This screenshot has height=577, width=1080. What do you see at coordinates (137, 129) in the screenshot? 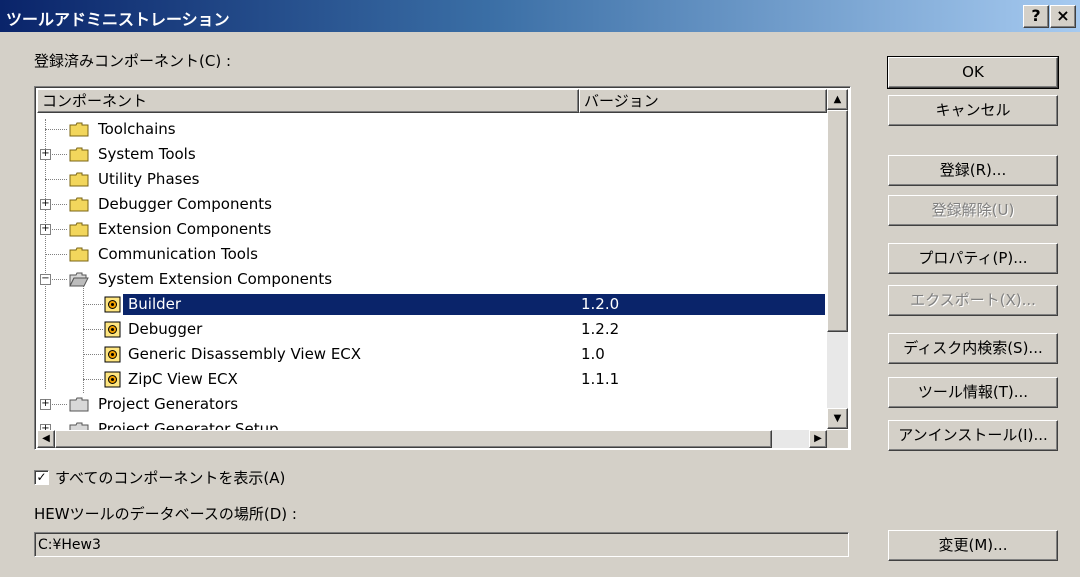
I see `tree-item-label: Toolchains` at bounding box center [137, 129].